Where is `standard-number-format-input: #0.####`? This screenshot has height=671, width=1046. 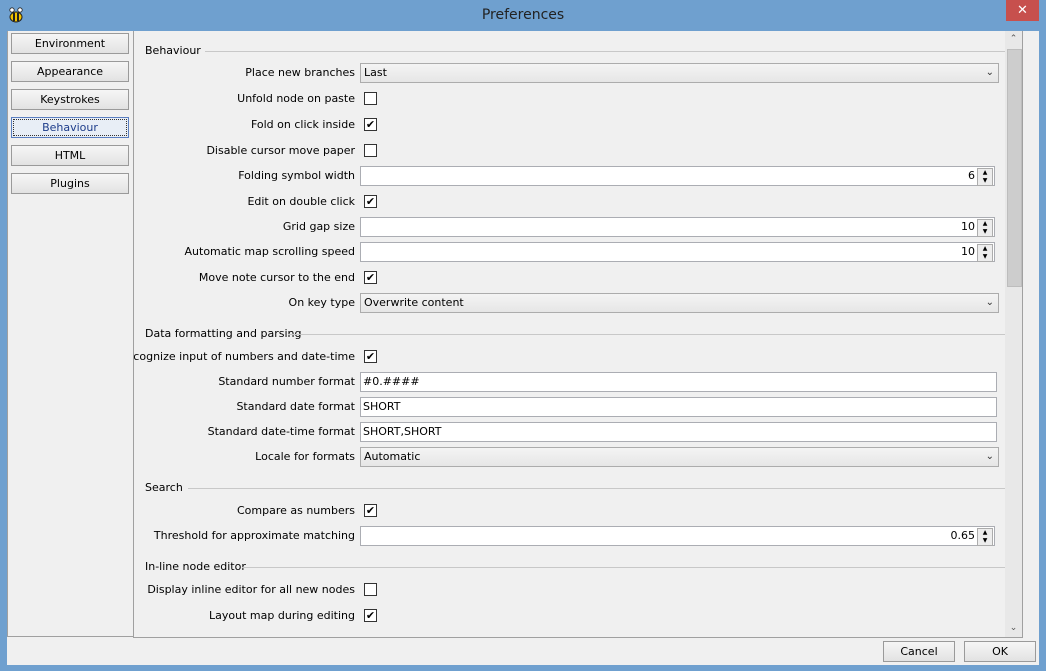
standard-number-format-input: #0.#### is located at coordinates (678, 382).